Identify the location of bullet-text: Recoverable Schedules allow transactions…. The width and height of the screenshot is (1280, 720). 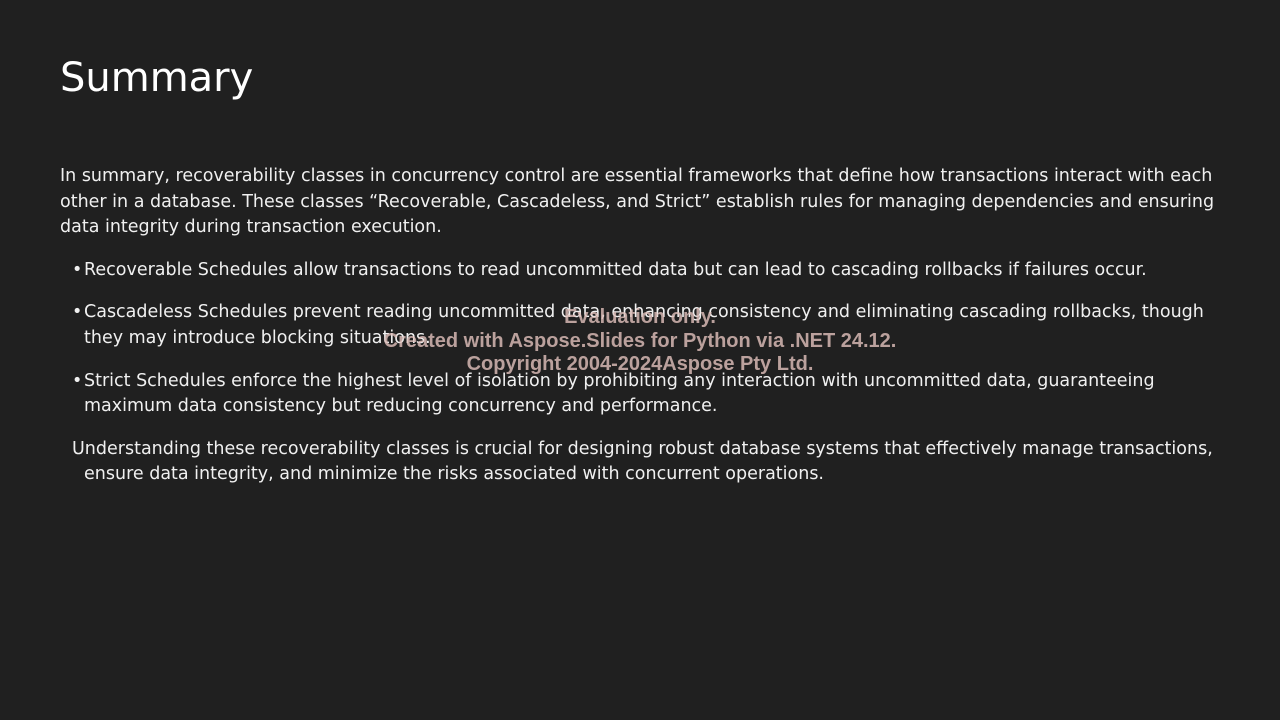
(615, 269).